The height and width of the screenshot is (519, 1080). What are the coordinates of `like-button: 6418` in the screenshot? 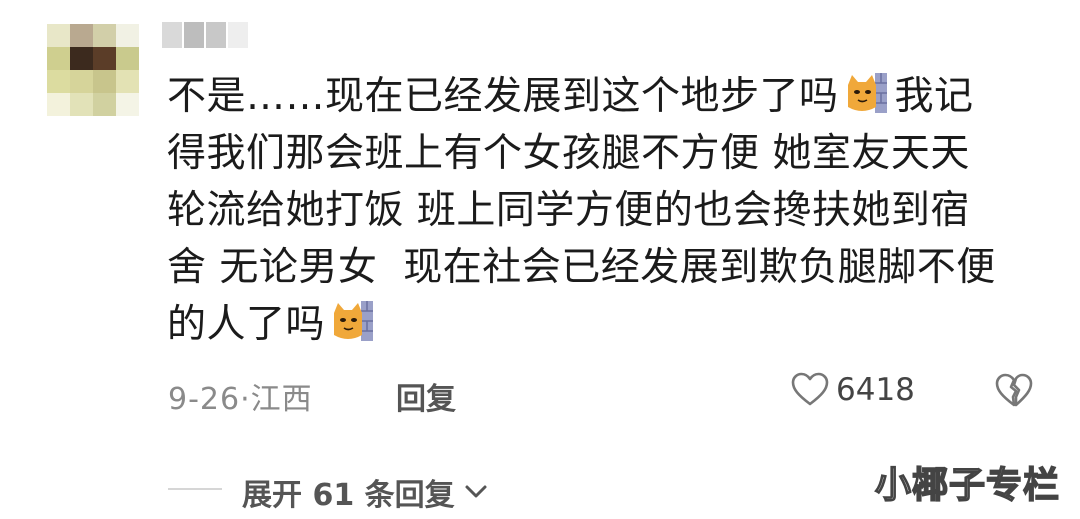 It's located at (852, 390).